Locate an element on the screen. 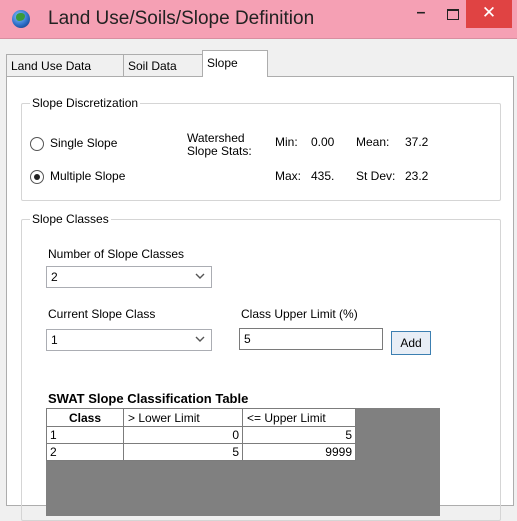  stdev-value: 23.2 is located at coordinates (417, 176).